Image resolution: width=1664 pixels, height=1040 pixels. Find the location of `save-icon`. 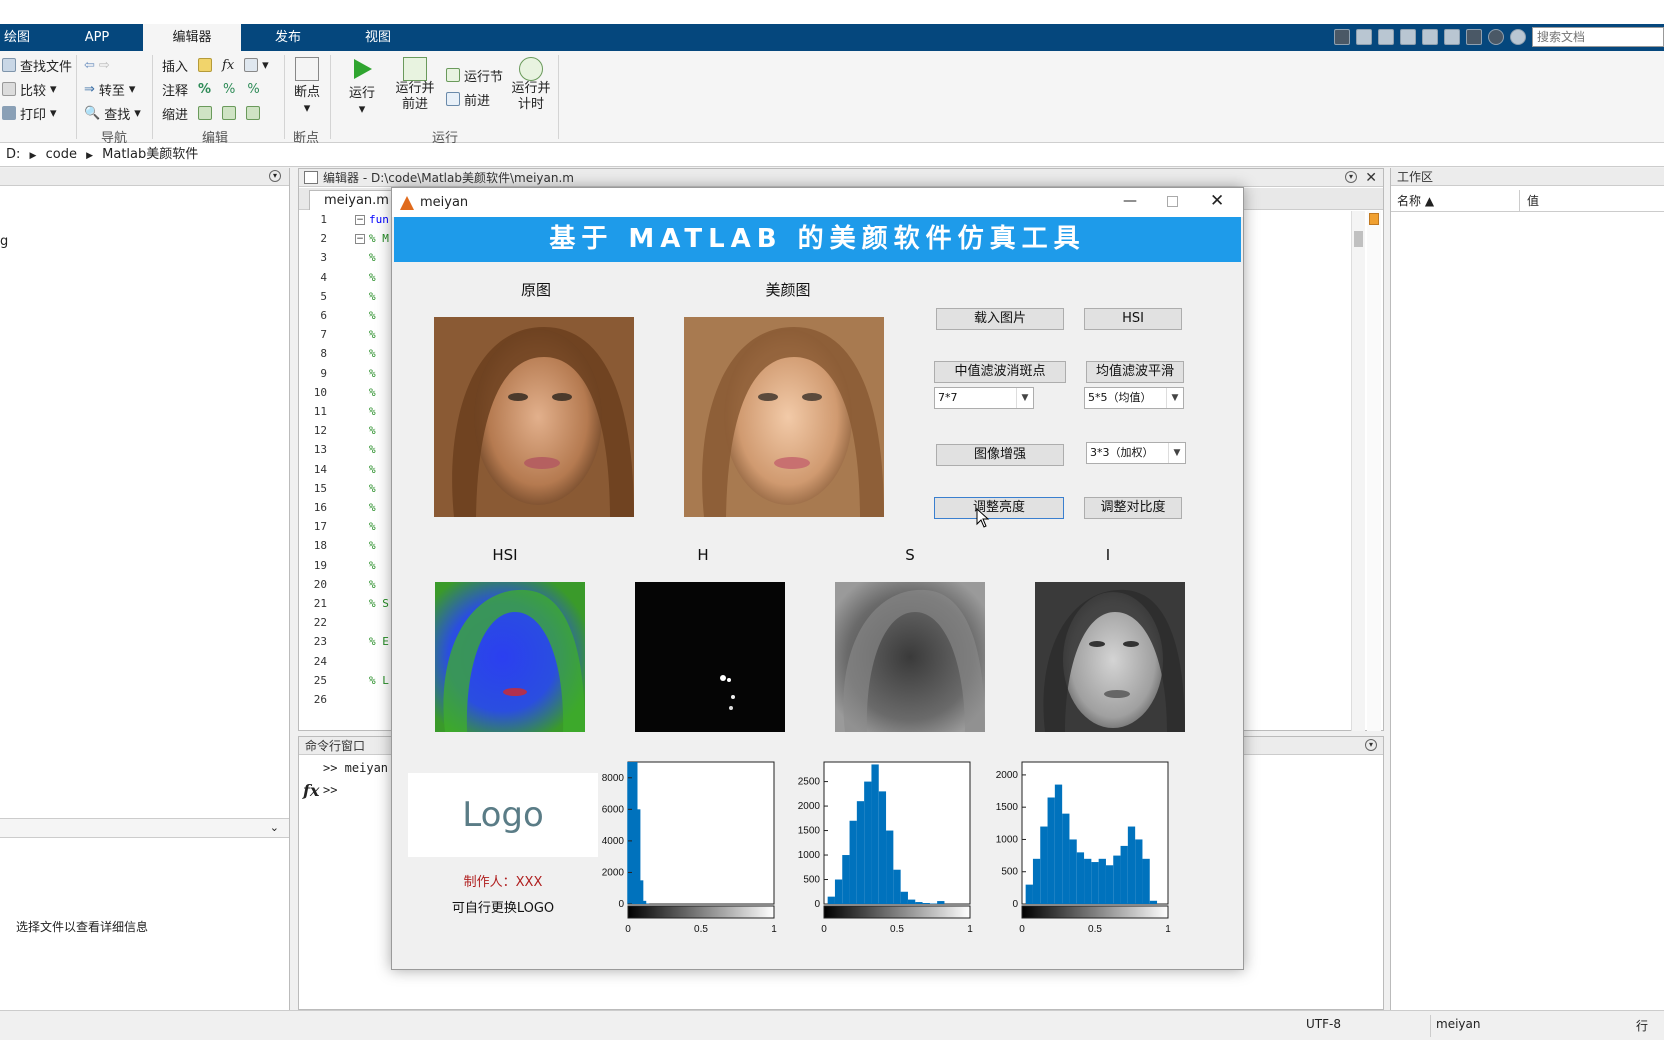

save-icon is located at coordinates (1342, 37).